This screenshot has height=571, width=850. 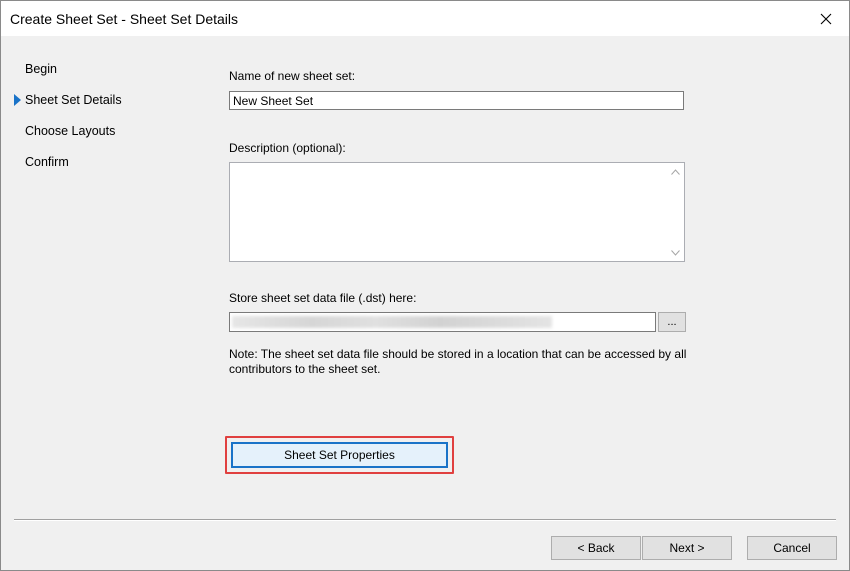 I want to click on chevron-up-icon, so click(x=675, y=171).